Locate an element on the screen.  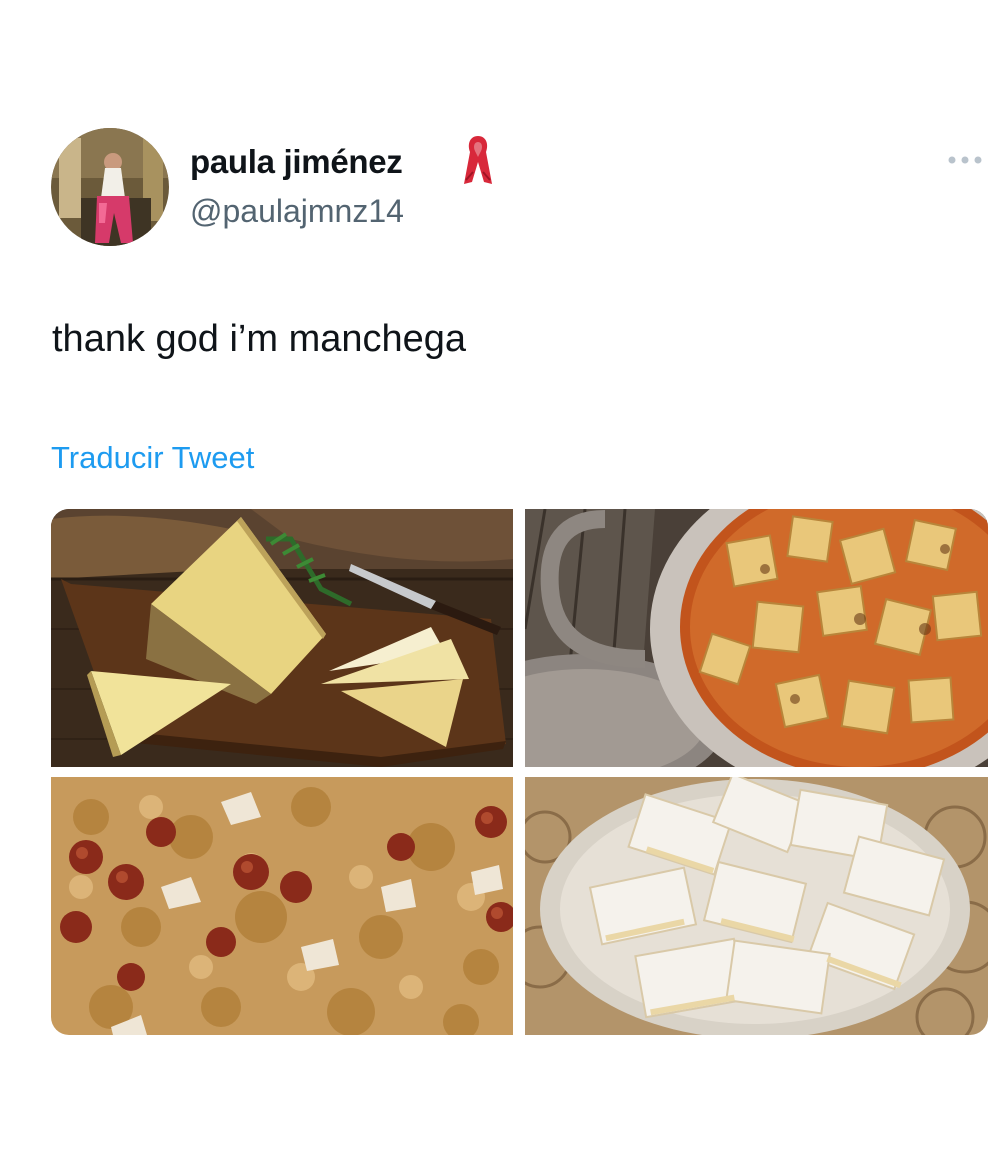
photo-miguelitos is located at coordinates (756, 906).